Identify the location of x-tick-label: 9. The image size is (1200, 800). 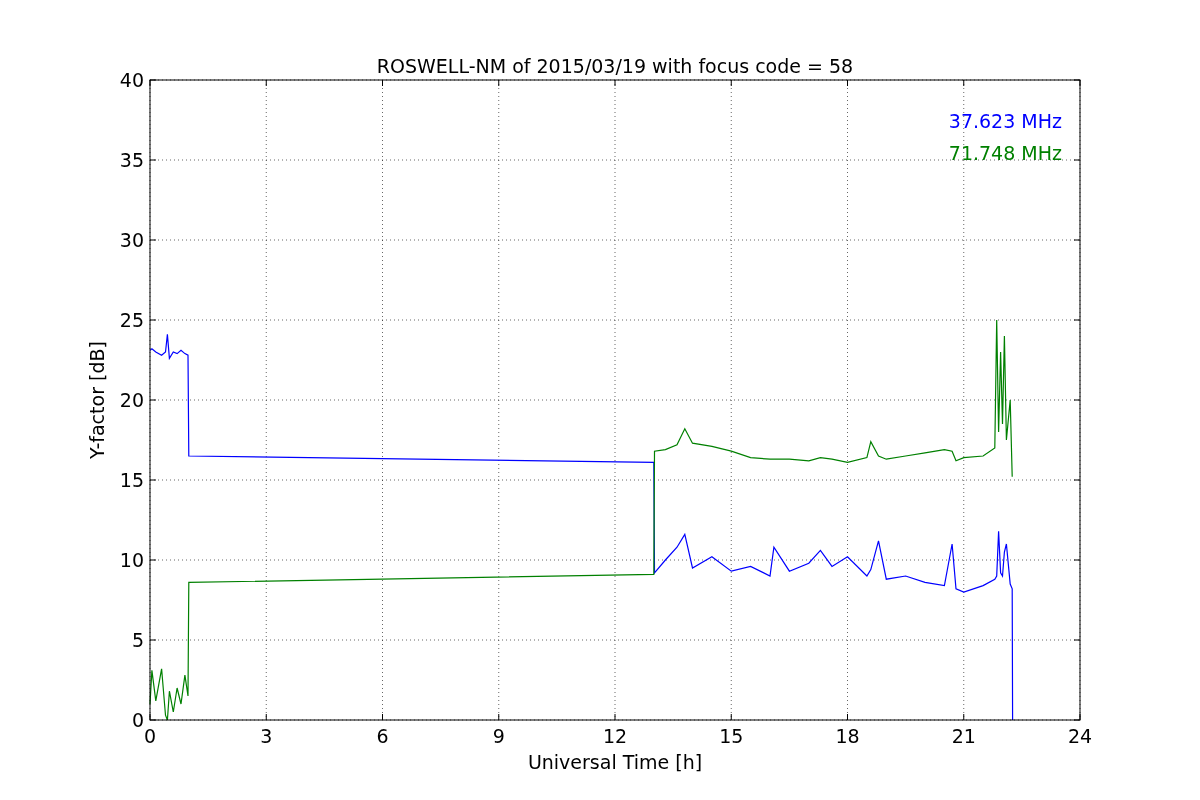
(498, 736).